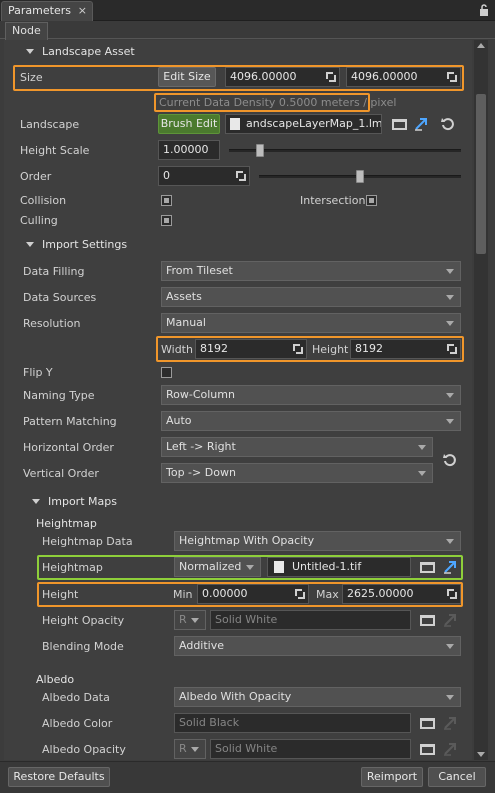  I want to click on flip-y-row: Flip Y, so click(238, 373).